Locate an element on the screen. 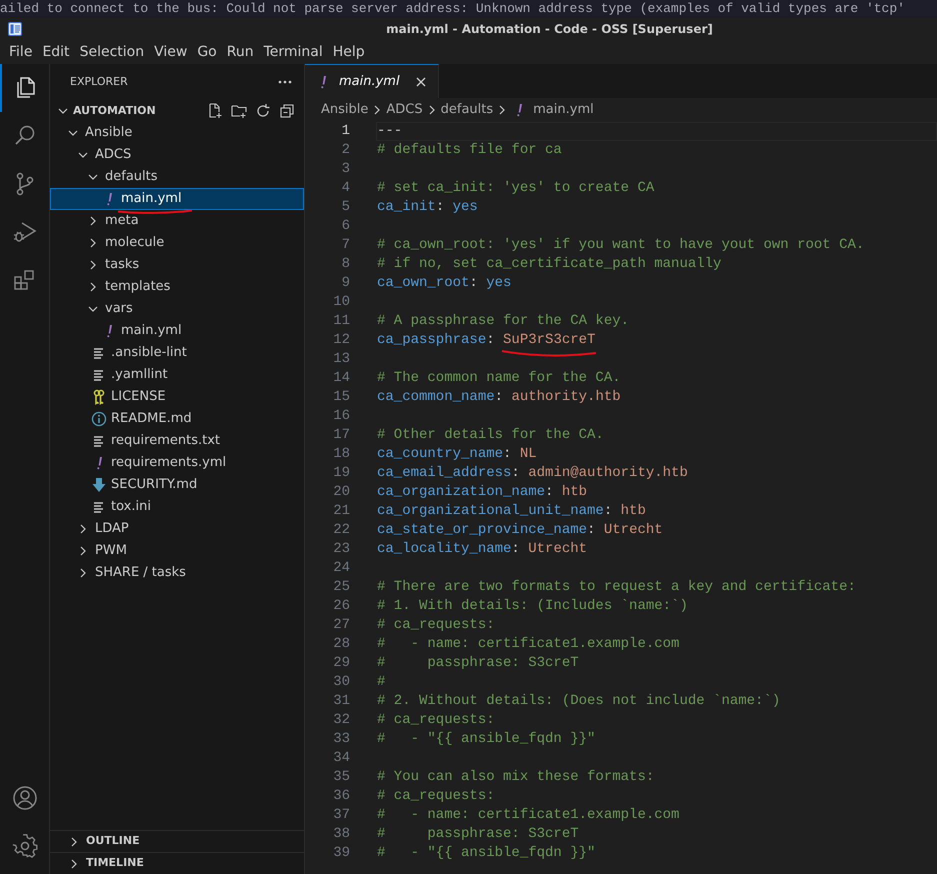 The width and height of the screenshot is (937, 874). code-line: # defaults file for ca is located at coordinates (469, 150).